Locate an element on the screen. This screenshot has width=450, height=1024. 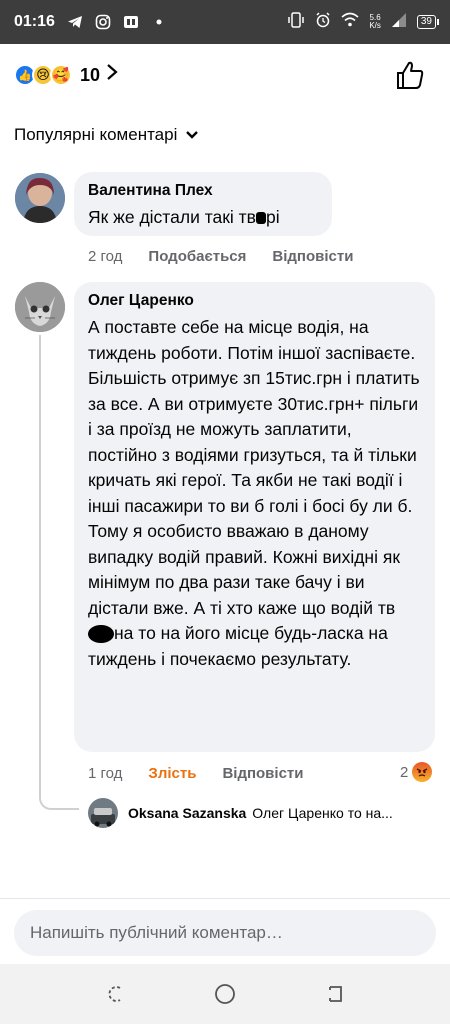
profile-photo-oksana is located at coordinates (103, 813).